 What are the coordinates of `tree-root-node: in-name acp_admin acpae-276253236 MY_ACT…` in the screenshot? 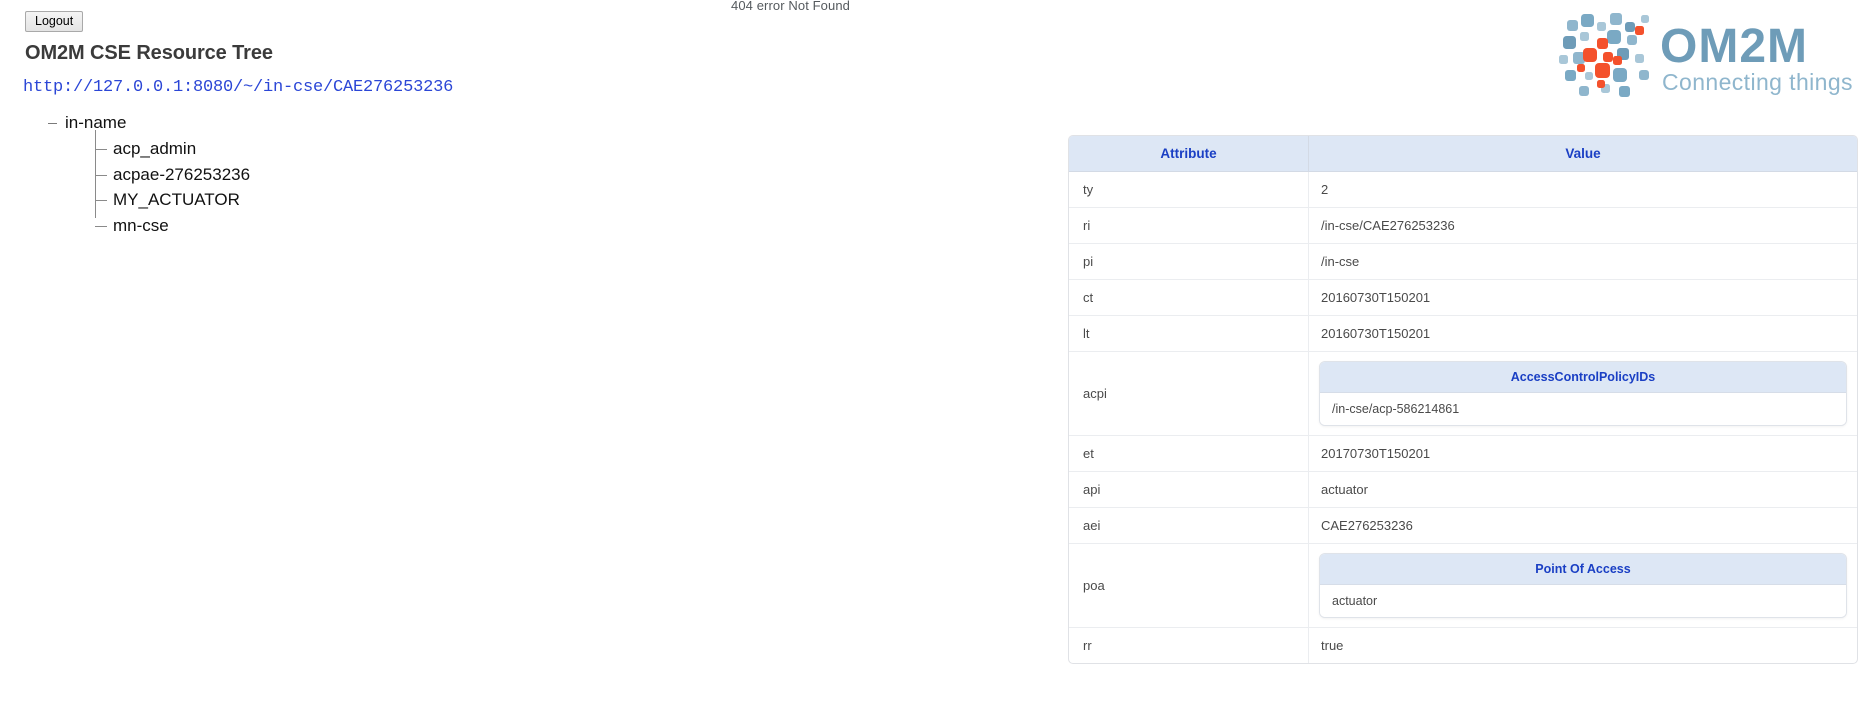 It's located at (149, 174).